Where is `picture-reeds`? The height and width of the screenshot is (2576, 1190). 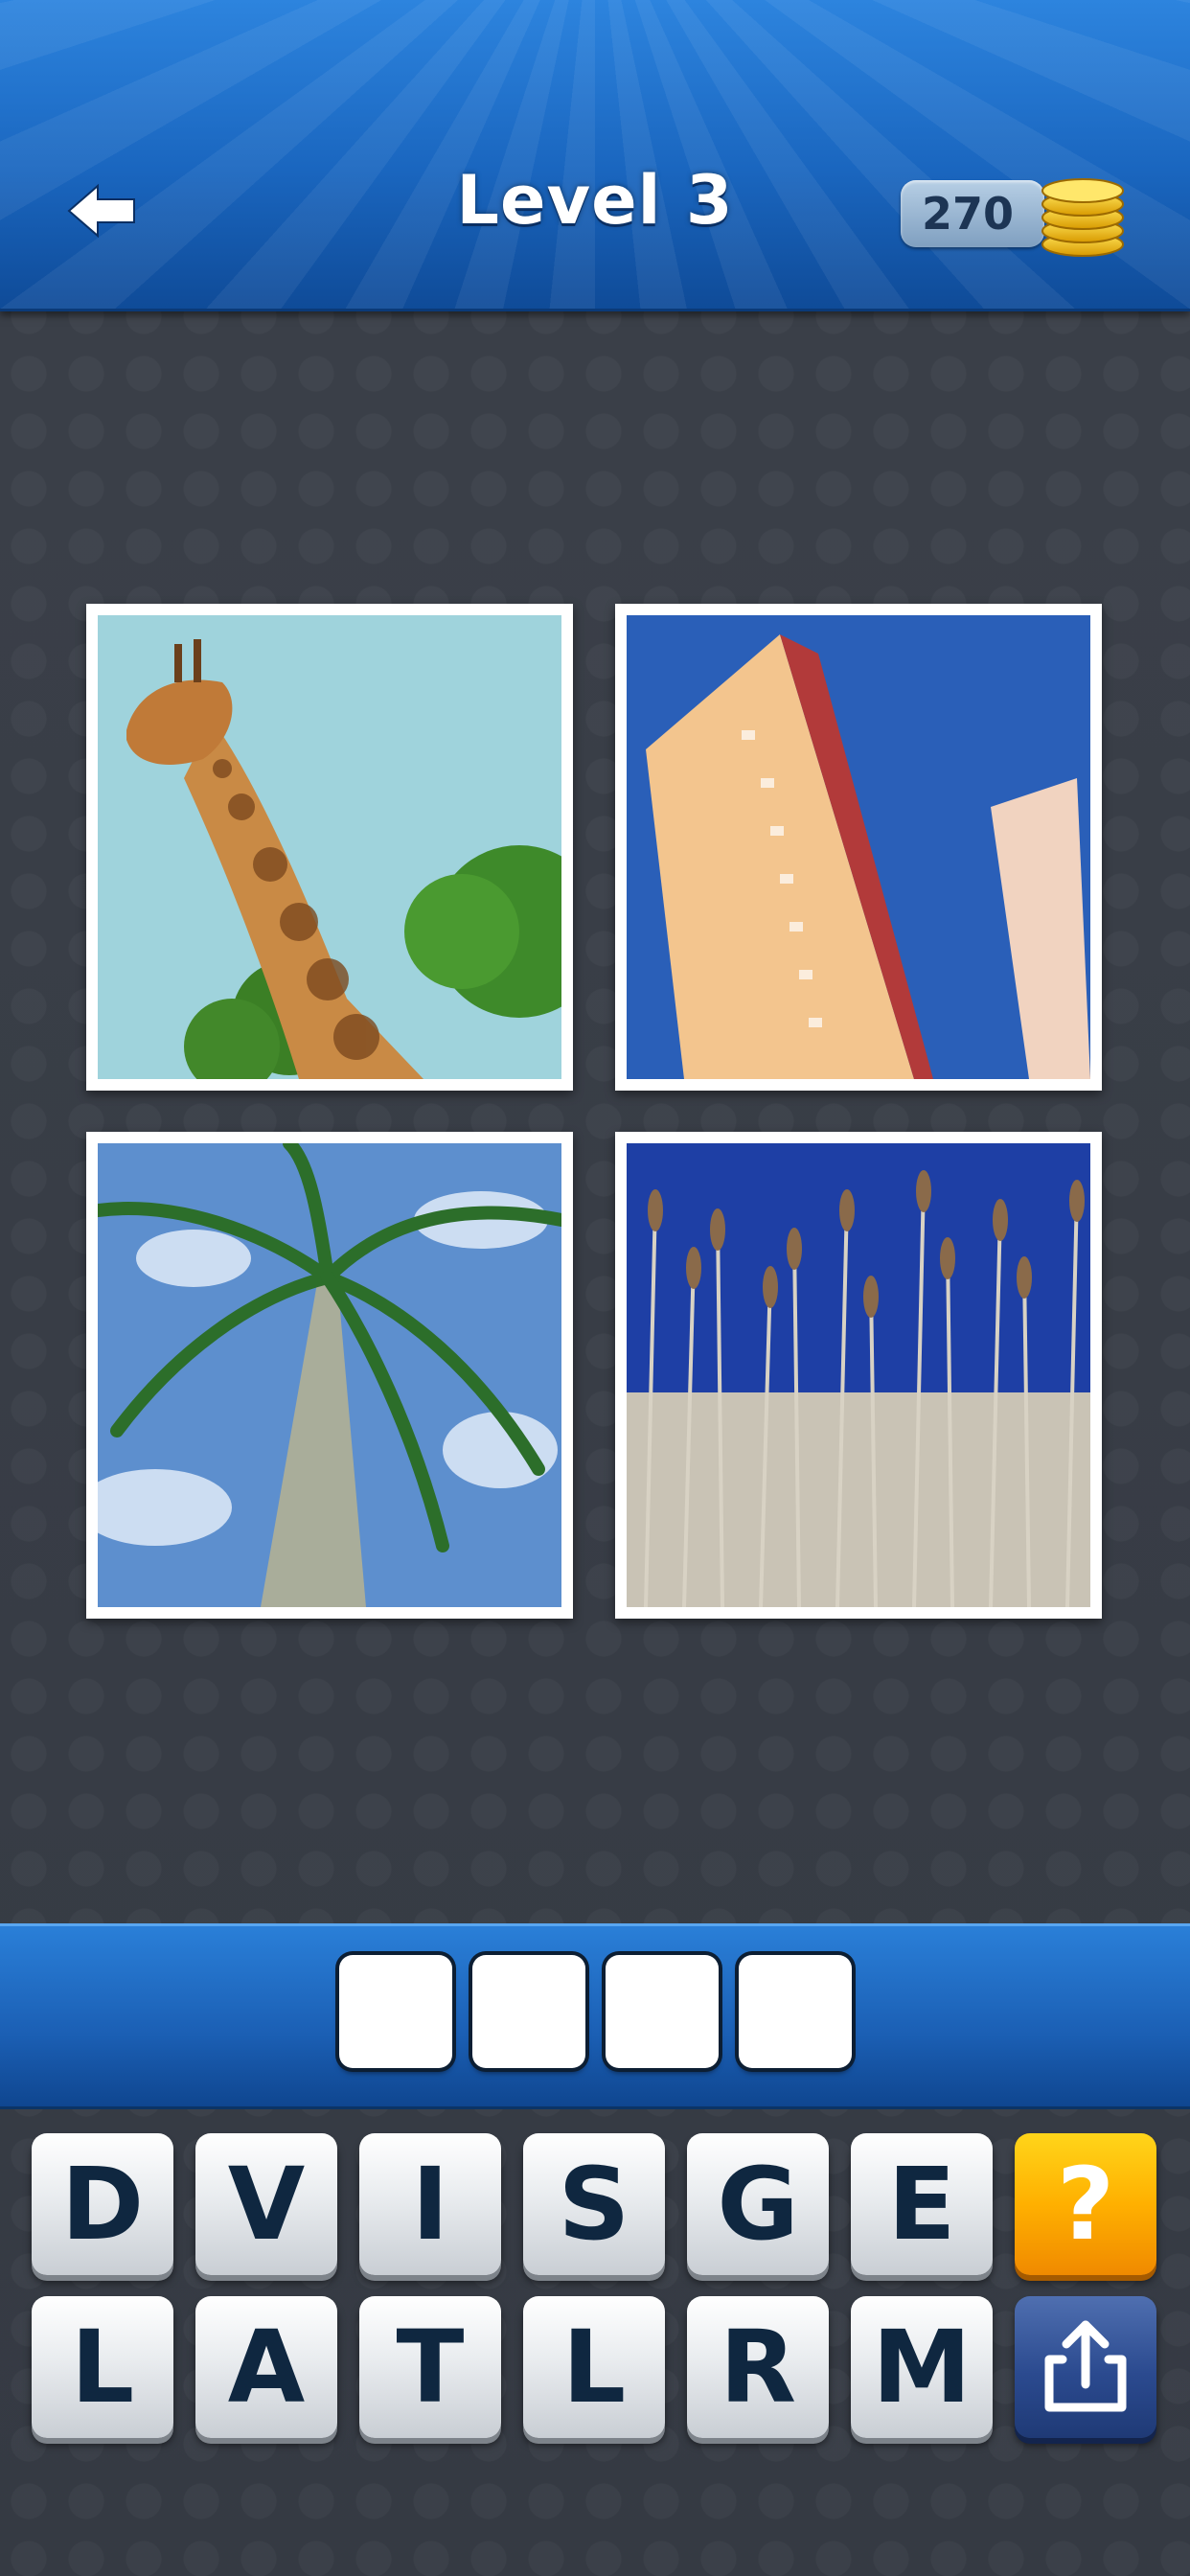
picture-reeds is located at coordinates (858, 1375).